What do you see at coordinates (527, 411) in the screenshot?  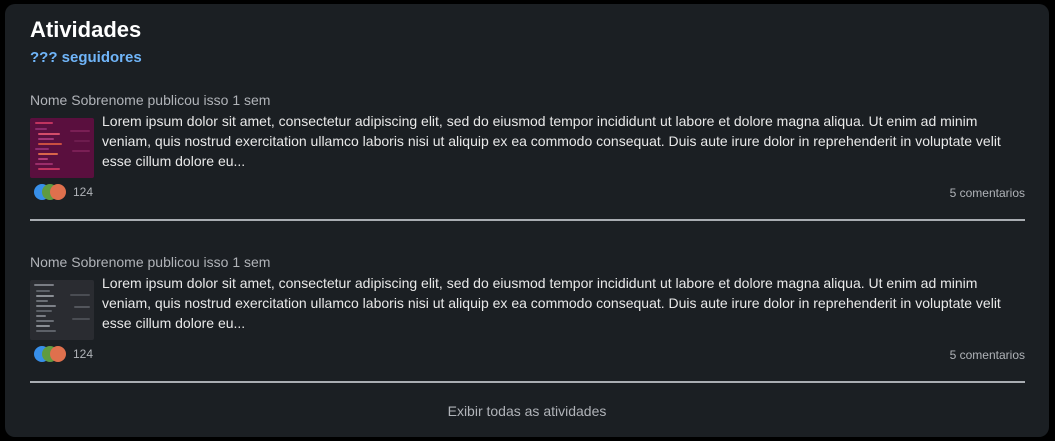 I see `show-all-activities-button: Exibir todas as atividades` at bounding box center [527, 411].